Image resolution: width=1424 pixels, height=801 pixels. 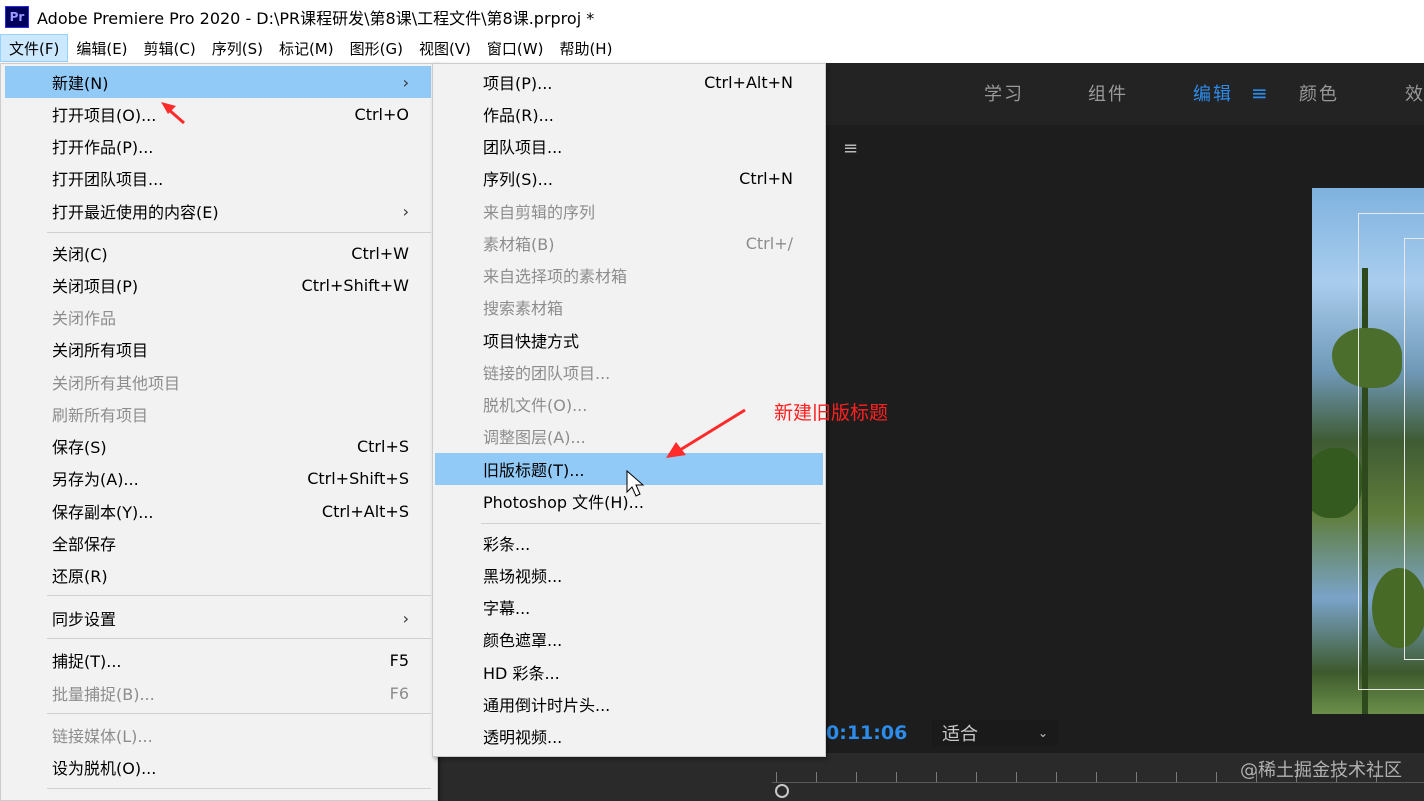 What do you see at coordinates (831, 413) in the screenshot?
I see `annotation-label: 新建旧版标题` at bounding box center [831, 413].